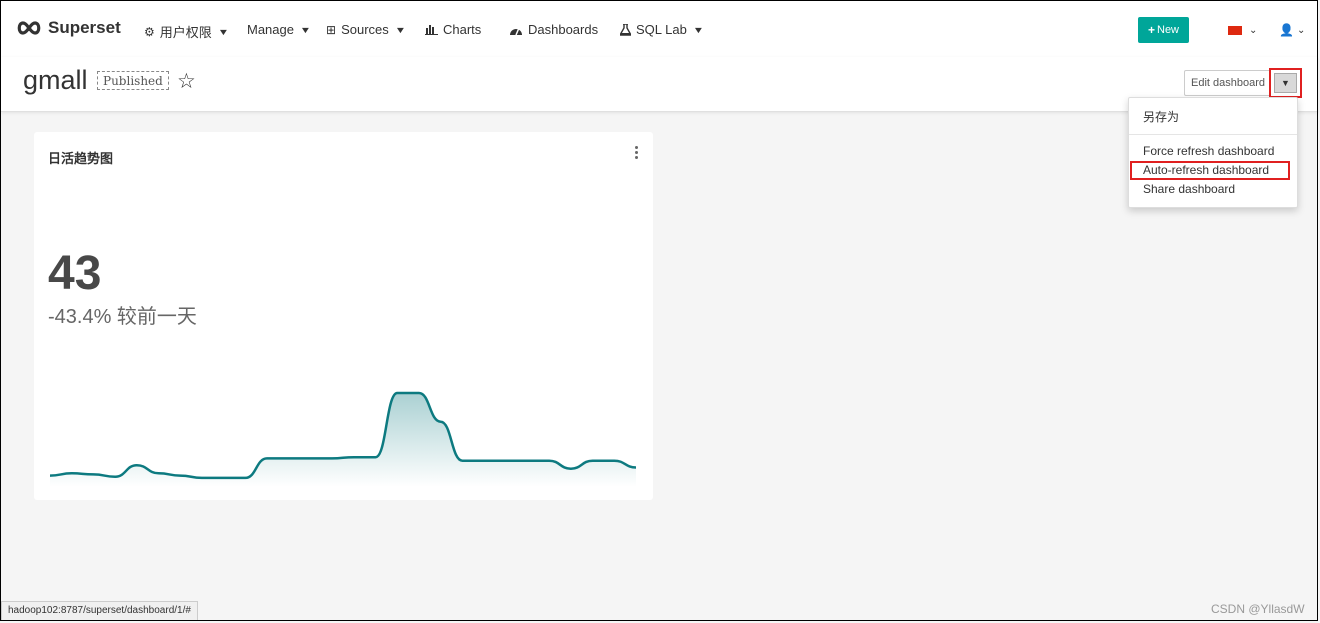  I want to click on menu-charts-label: Charts, so click(462, 29).